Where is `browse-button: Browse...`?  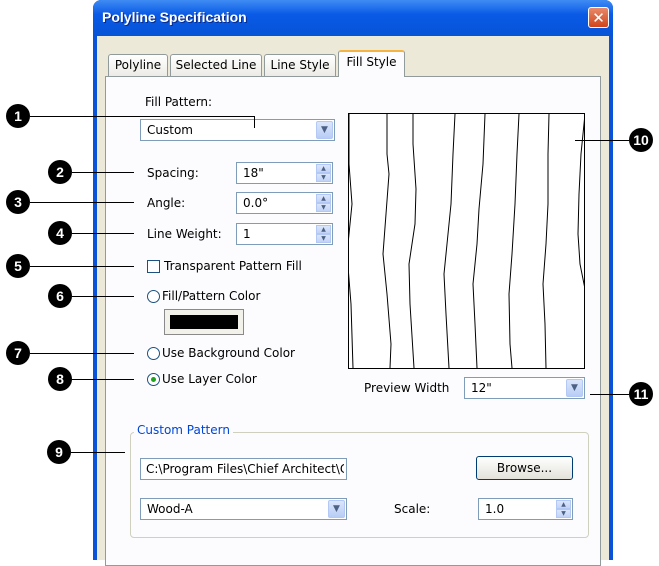
browse-button: Browse... is located at coordinates (524, 468).